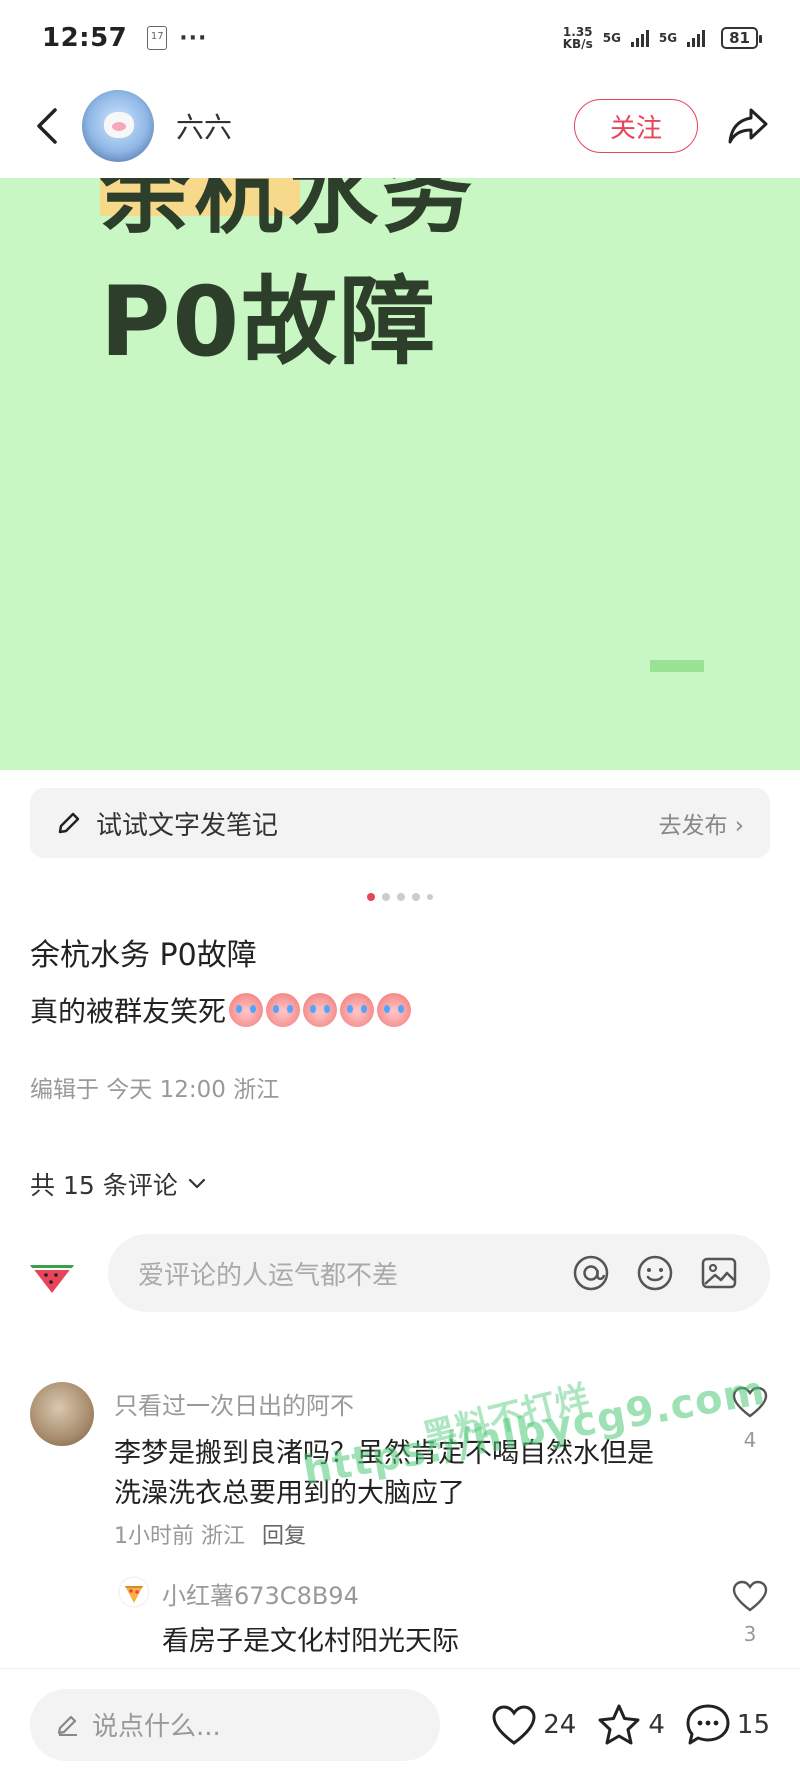 The width and height of the screenshot is (800, 1780). What do you see at coordinates (444, 1621) in the screenshot?
I see `reply-item: 小红薯673C8B94 看房子是文化村阳光天际 3` at bounding box center [444, 1621].